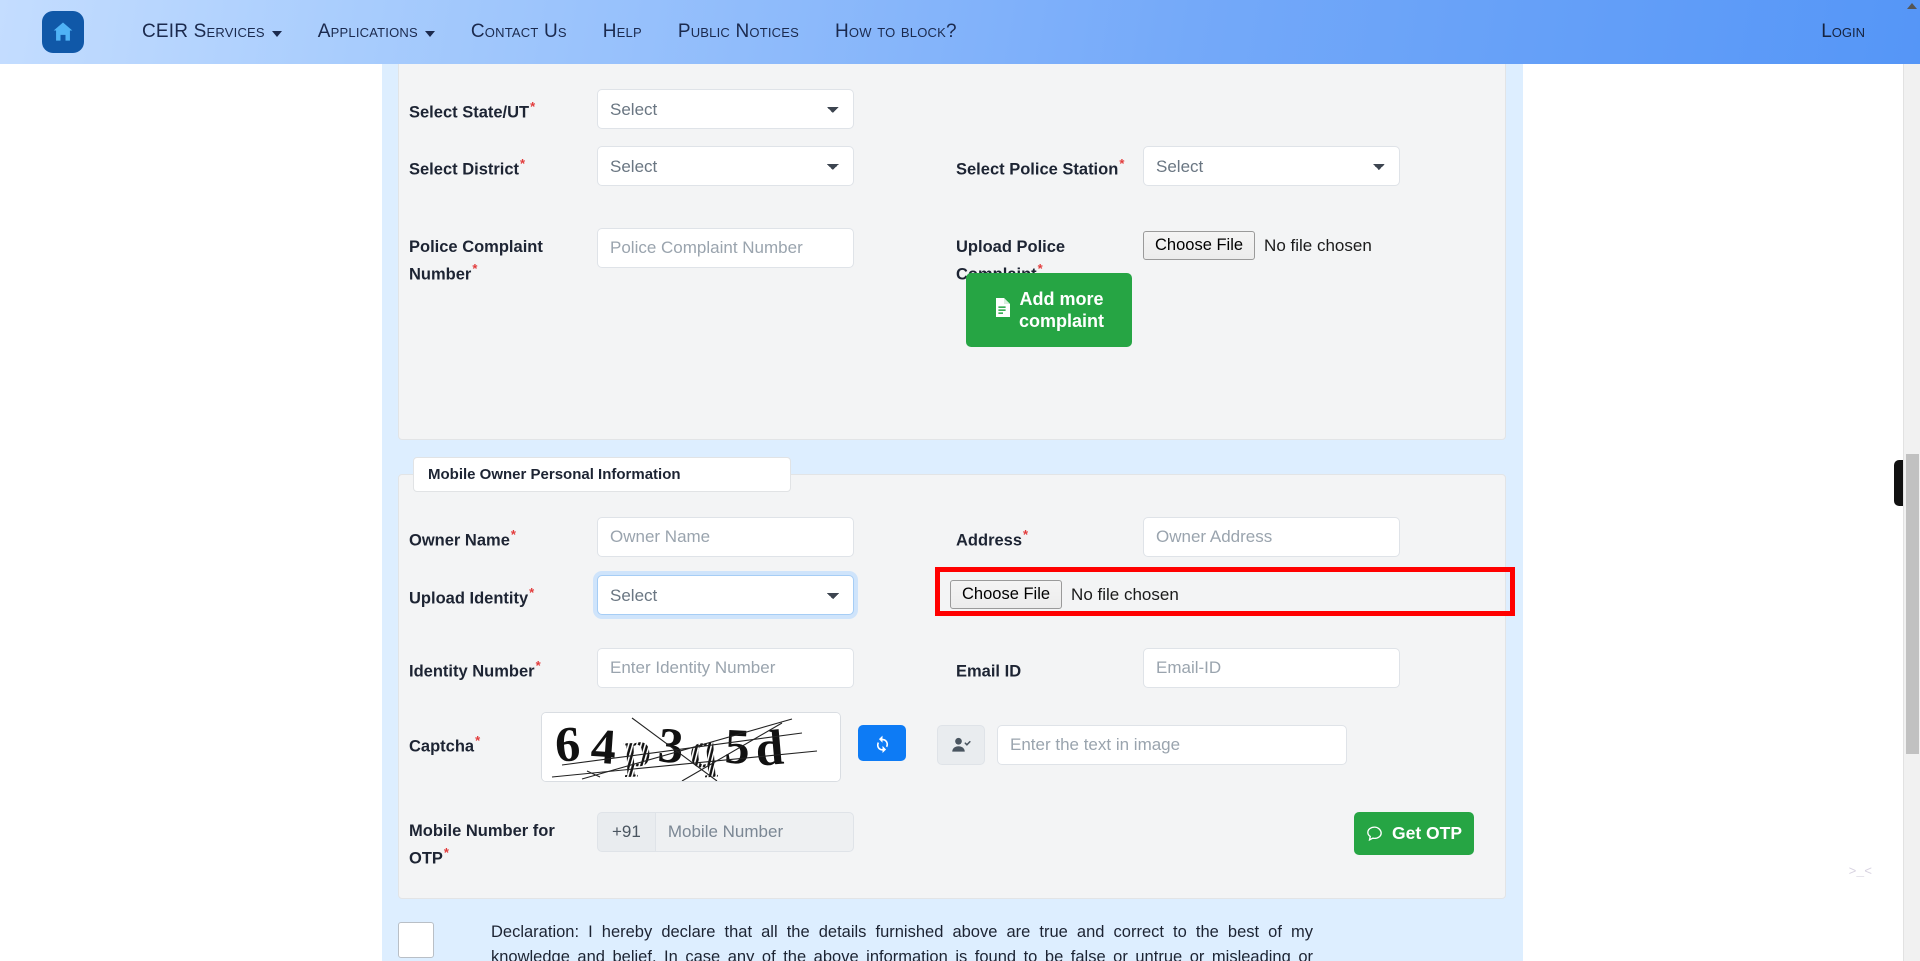 Image resolution: width=1920 pixels, height=961 pixels. I want to click on field-address-control, so click(1271, 537).